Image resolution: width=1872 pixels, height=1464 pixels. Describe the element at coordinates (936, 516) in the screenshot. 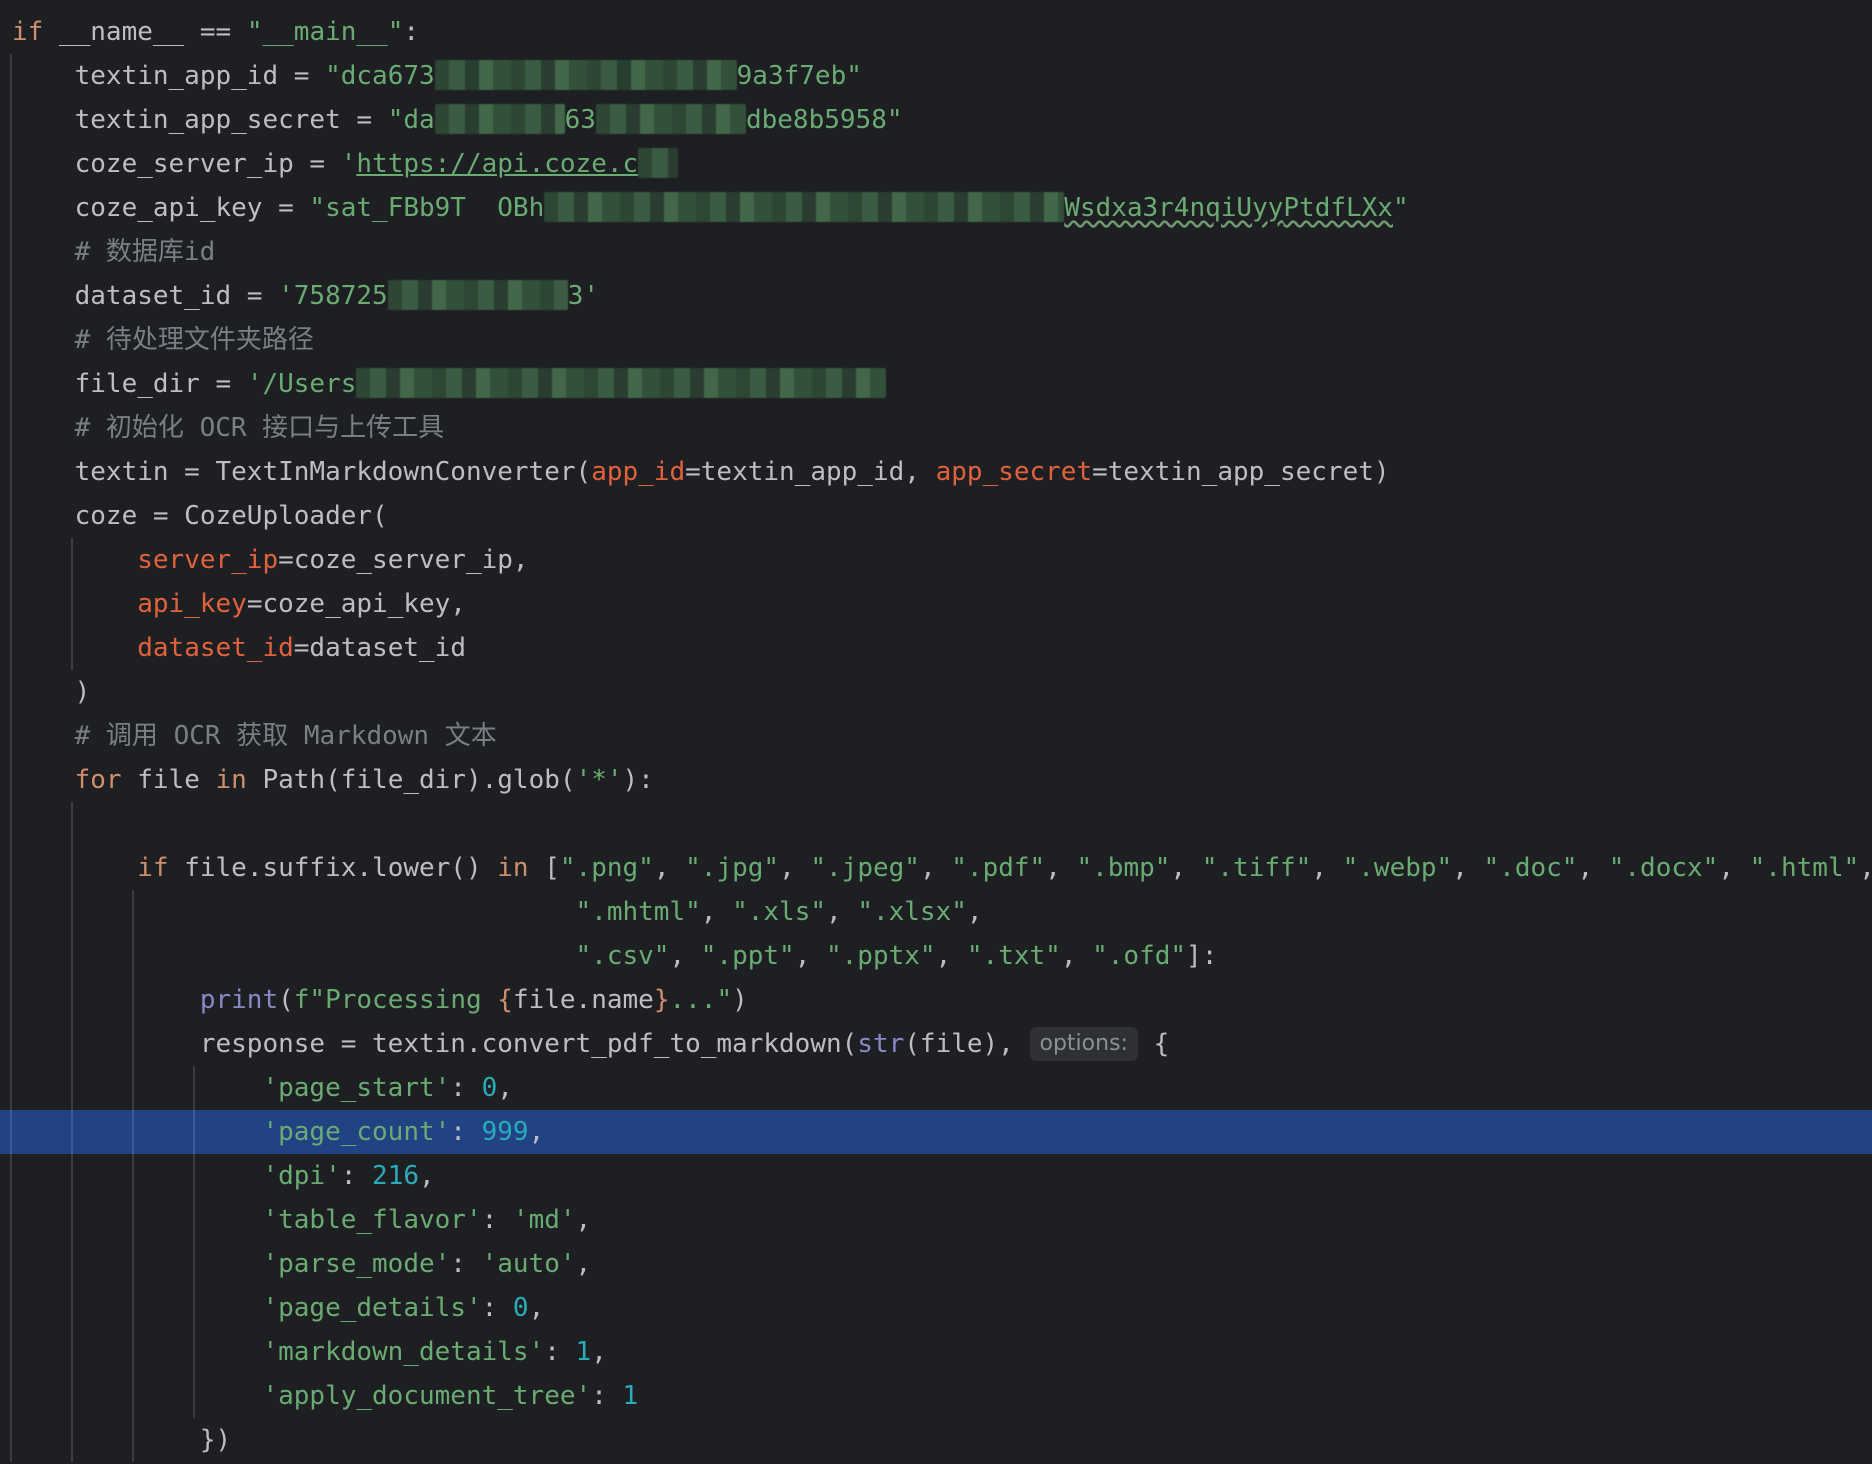

I see `code-line-12: coze = CozeUploader(` at that location.